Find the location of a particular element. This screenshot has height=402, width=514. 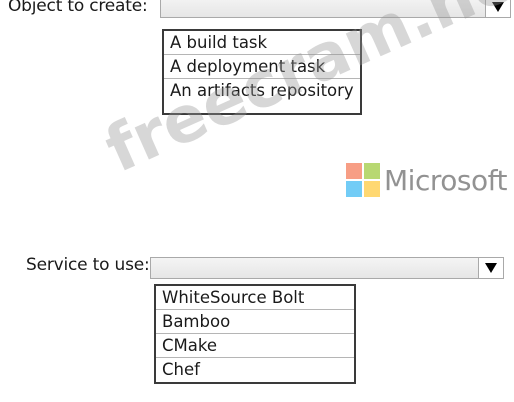

object-option-build-task: A build task is located at coordinates (262, 43).